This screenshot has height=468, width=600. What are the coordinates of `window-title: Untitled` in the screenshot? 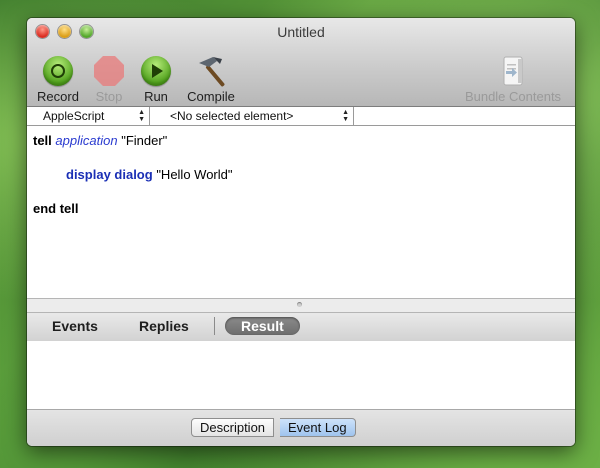 It's located at (301, 32).